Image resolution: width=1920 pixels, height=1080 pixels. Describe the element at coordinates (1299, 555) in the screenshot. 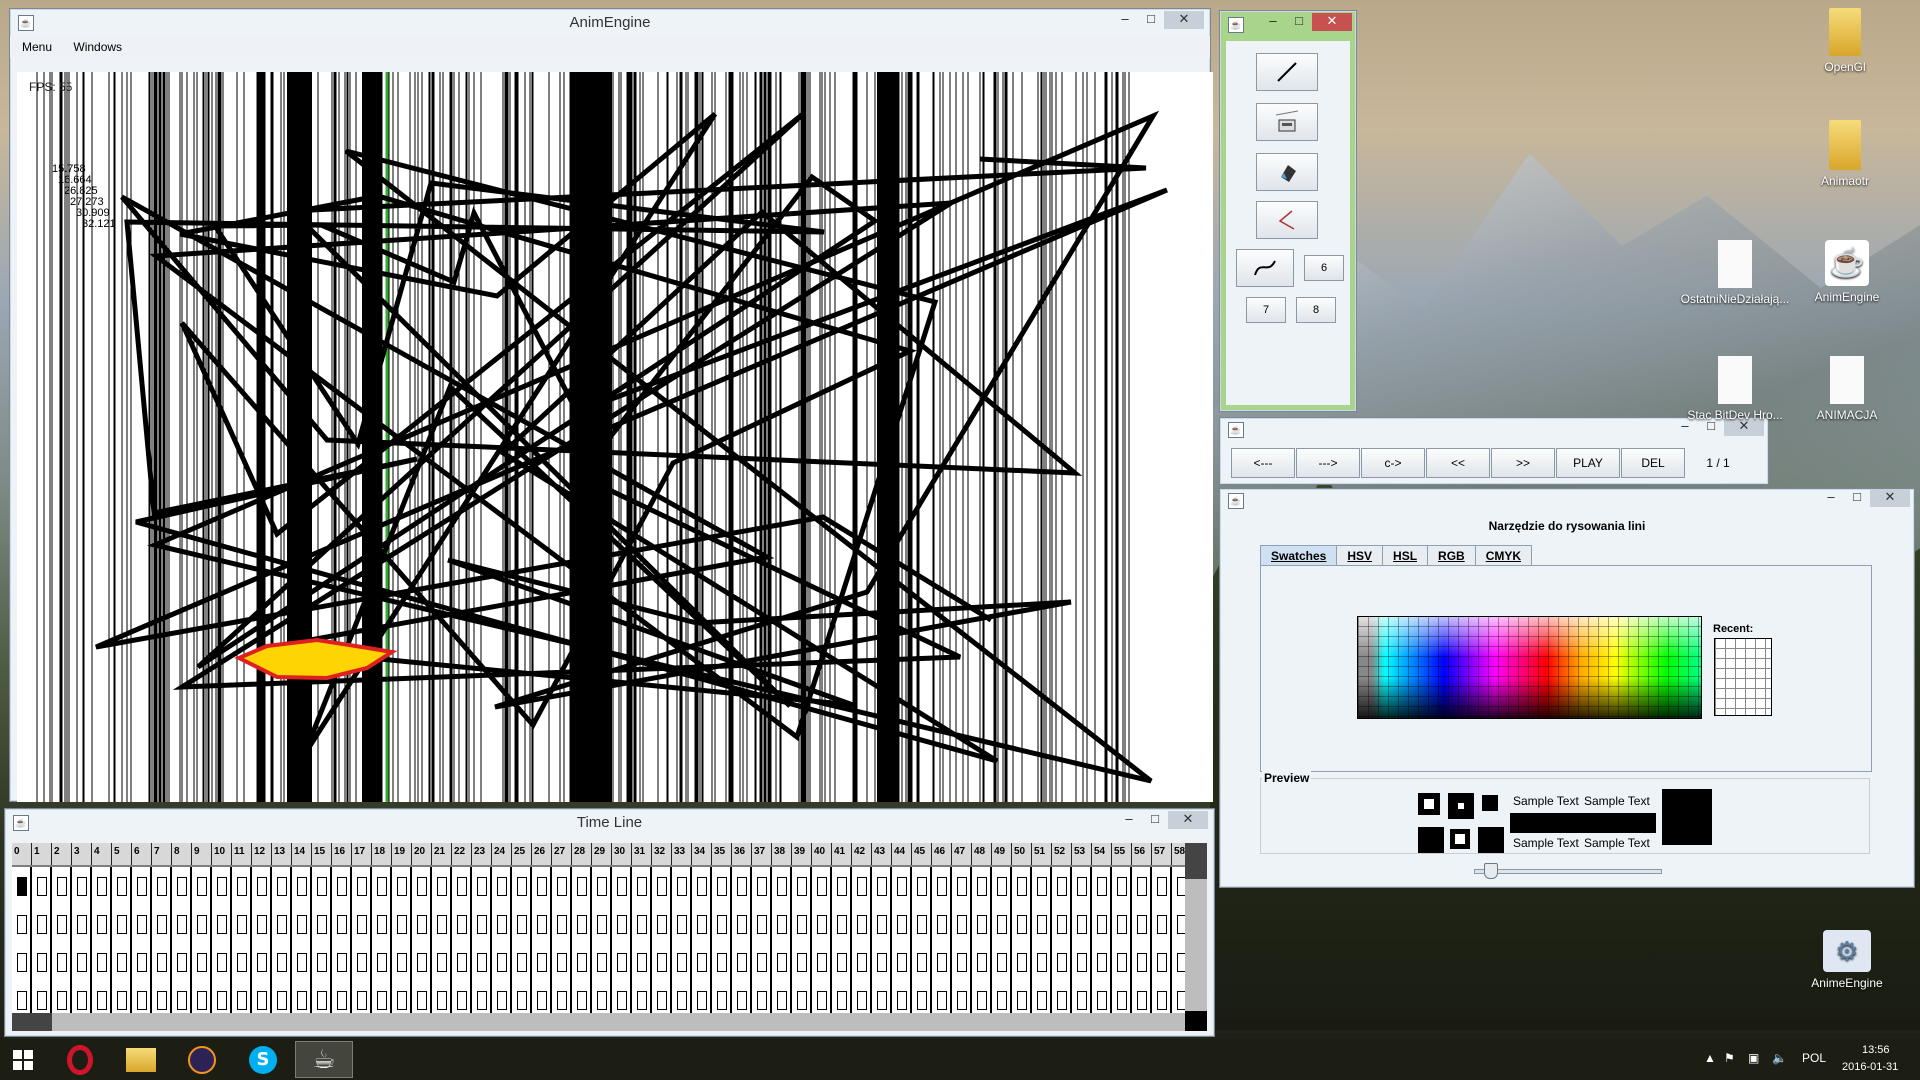

I see `tab-swatches: Swatches` at that location.